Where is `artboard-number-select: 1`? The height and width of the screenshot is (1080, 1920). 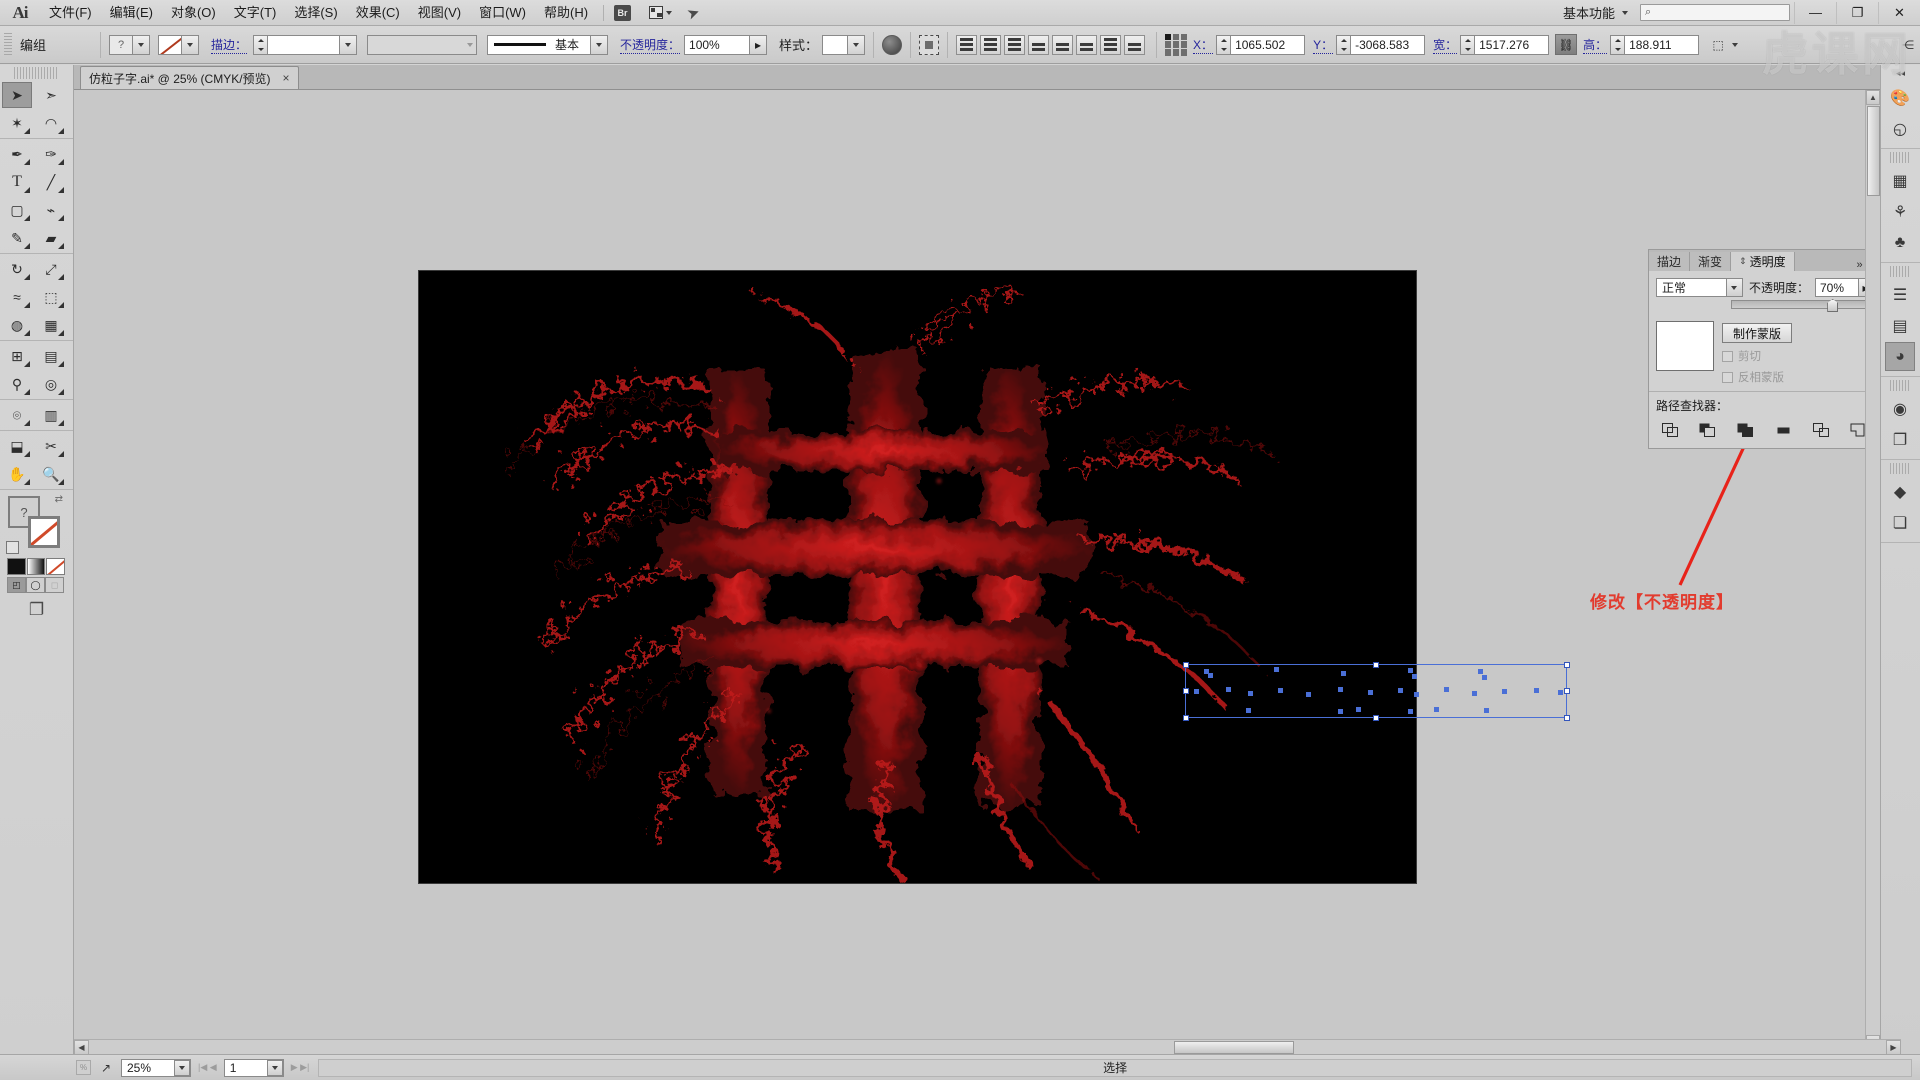 artboard-number-select: 1 is located at coordinates (253, 1067).